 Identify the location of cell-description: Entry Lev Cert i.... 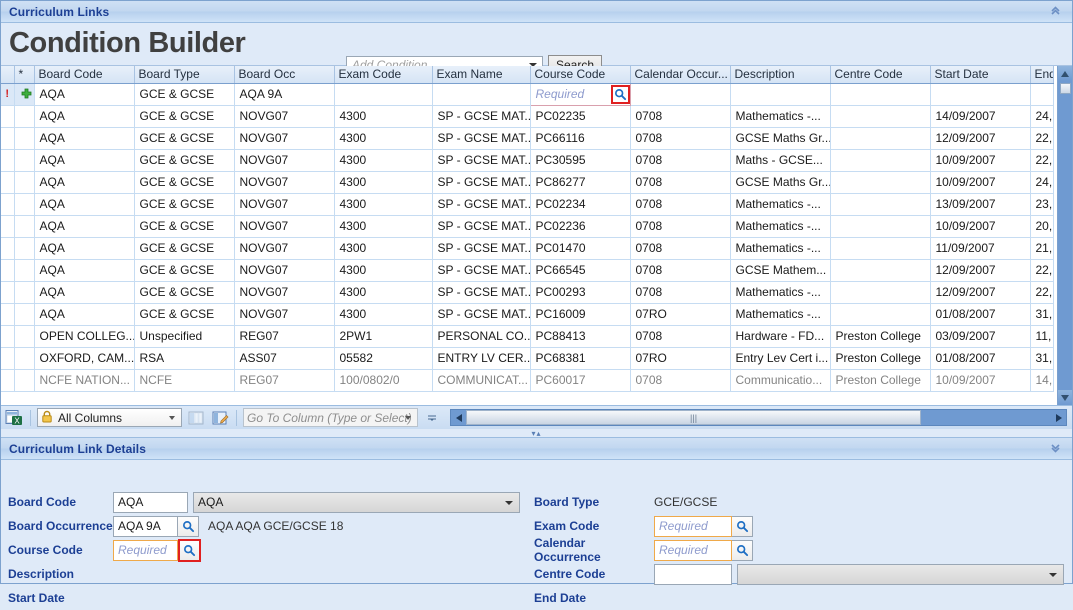
(780, 358).